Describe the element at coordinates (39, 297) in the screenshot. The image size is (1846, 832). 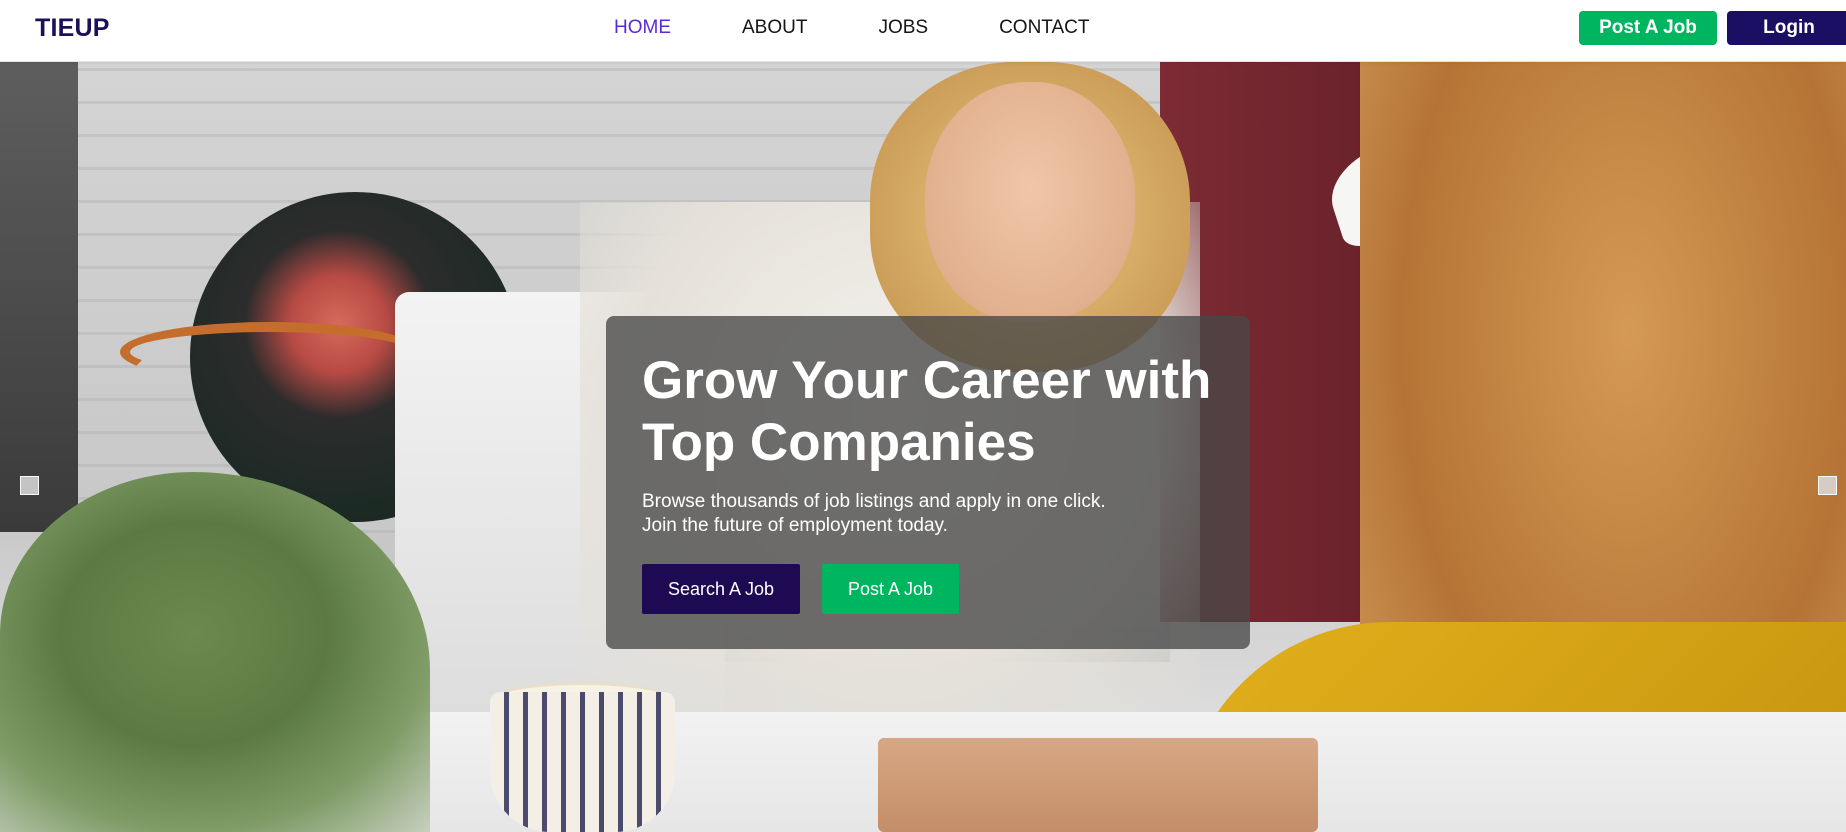
I see `bg-picture-frame` at that location.